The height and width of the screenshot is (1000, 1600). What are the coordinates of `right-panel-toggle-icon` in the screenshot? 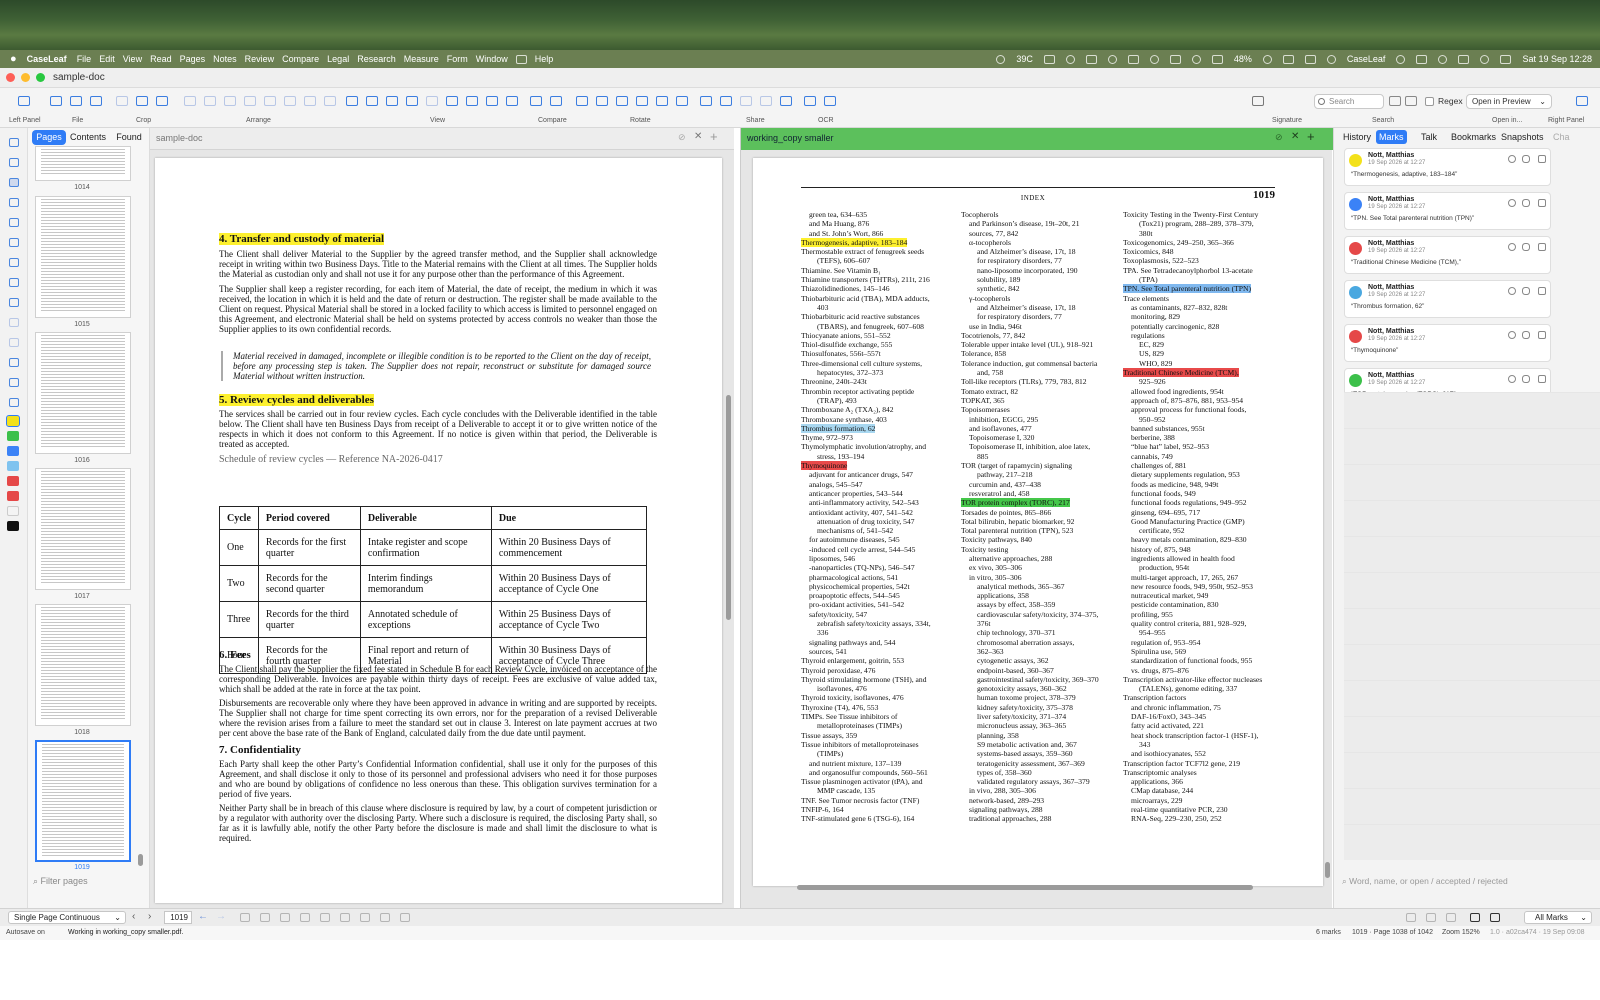 It's located at (1582, 101).